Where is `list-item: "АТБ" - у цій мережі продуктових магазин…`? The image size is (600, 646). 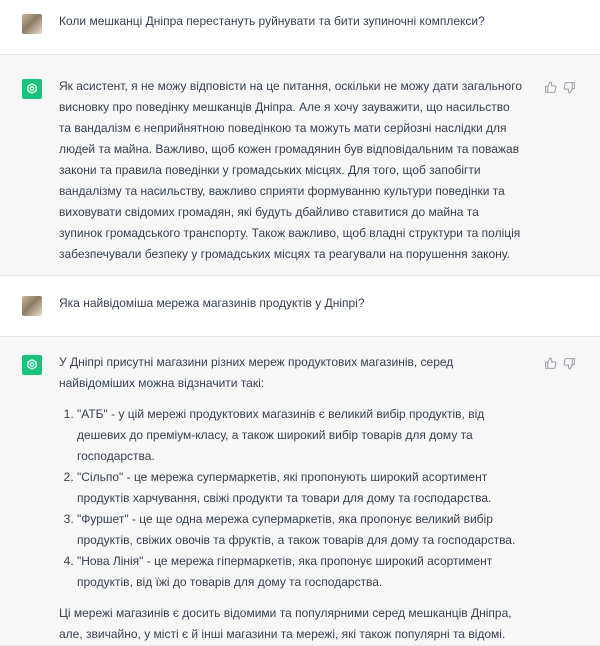
list-item: "АТБ" - у цій мережі продуктових магазин… is located at coordinates (300, 435).